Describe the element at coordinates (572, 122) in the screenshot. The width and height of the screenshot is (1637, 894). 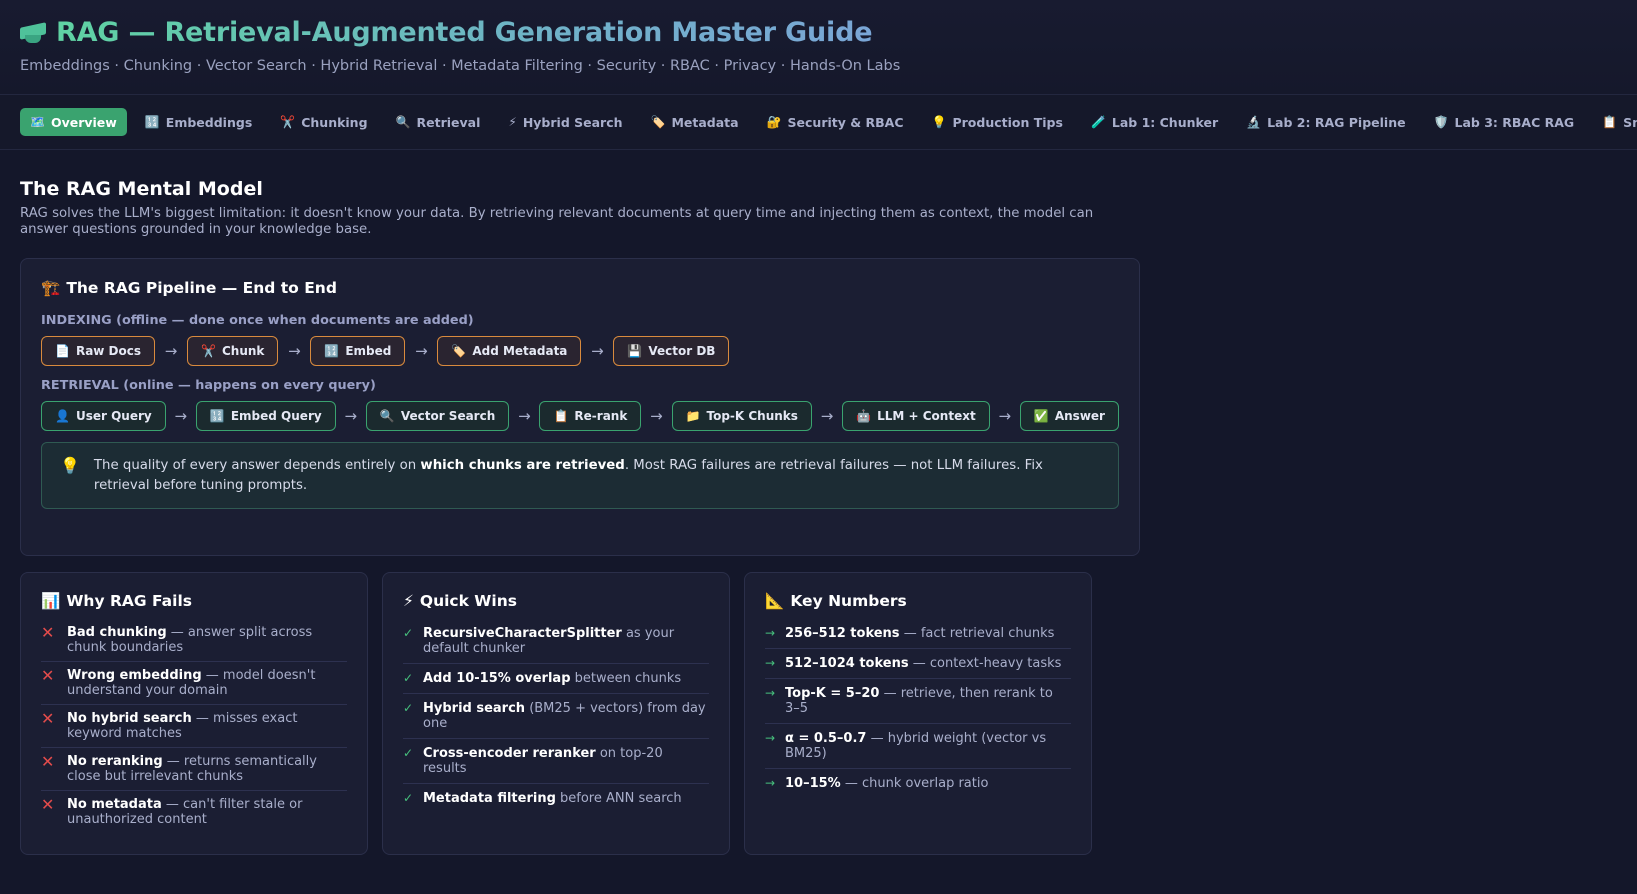
I see `tab-label: Hybrid Search` at that location.